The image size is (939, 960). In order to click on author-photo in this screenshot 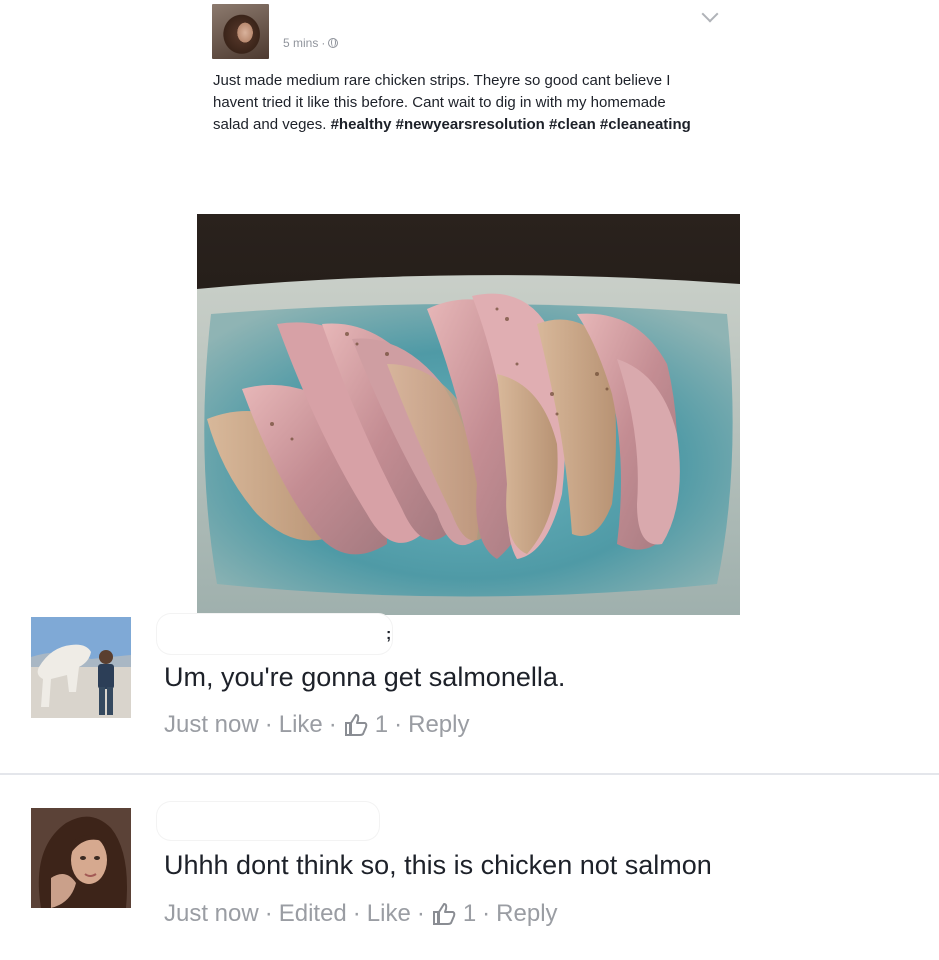, I will do `click(81, 858)`.